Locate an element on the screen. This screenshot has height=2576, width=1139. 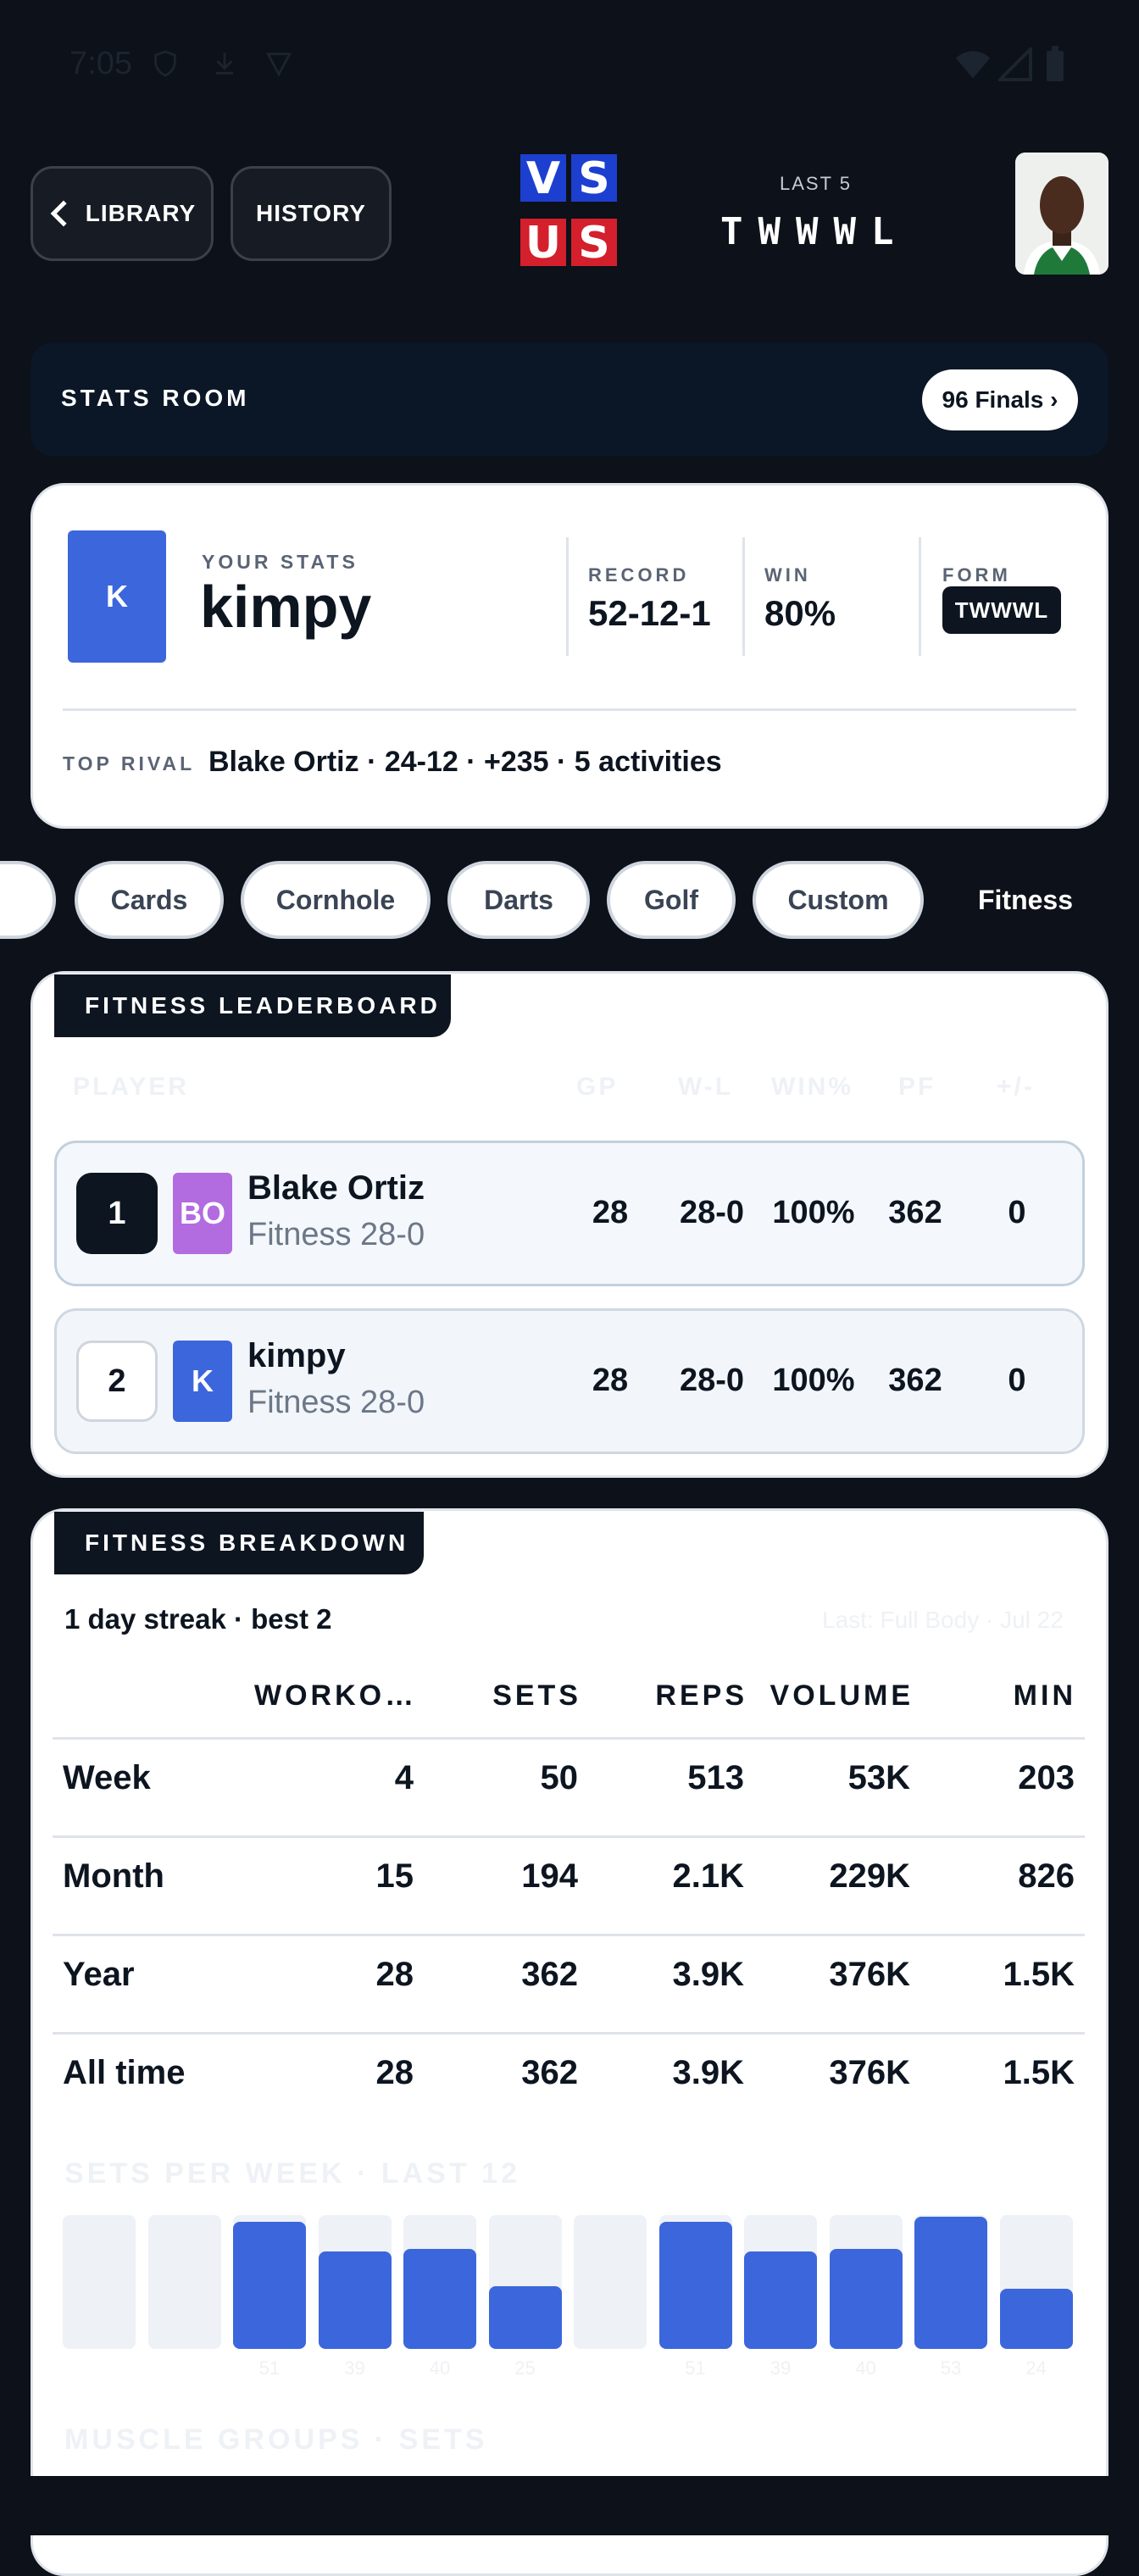
bar-label: 53 is located at coordinates (951, 2368).